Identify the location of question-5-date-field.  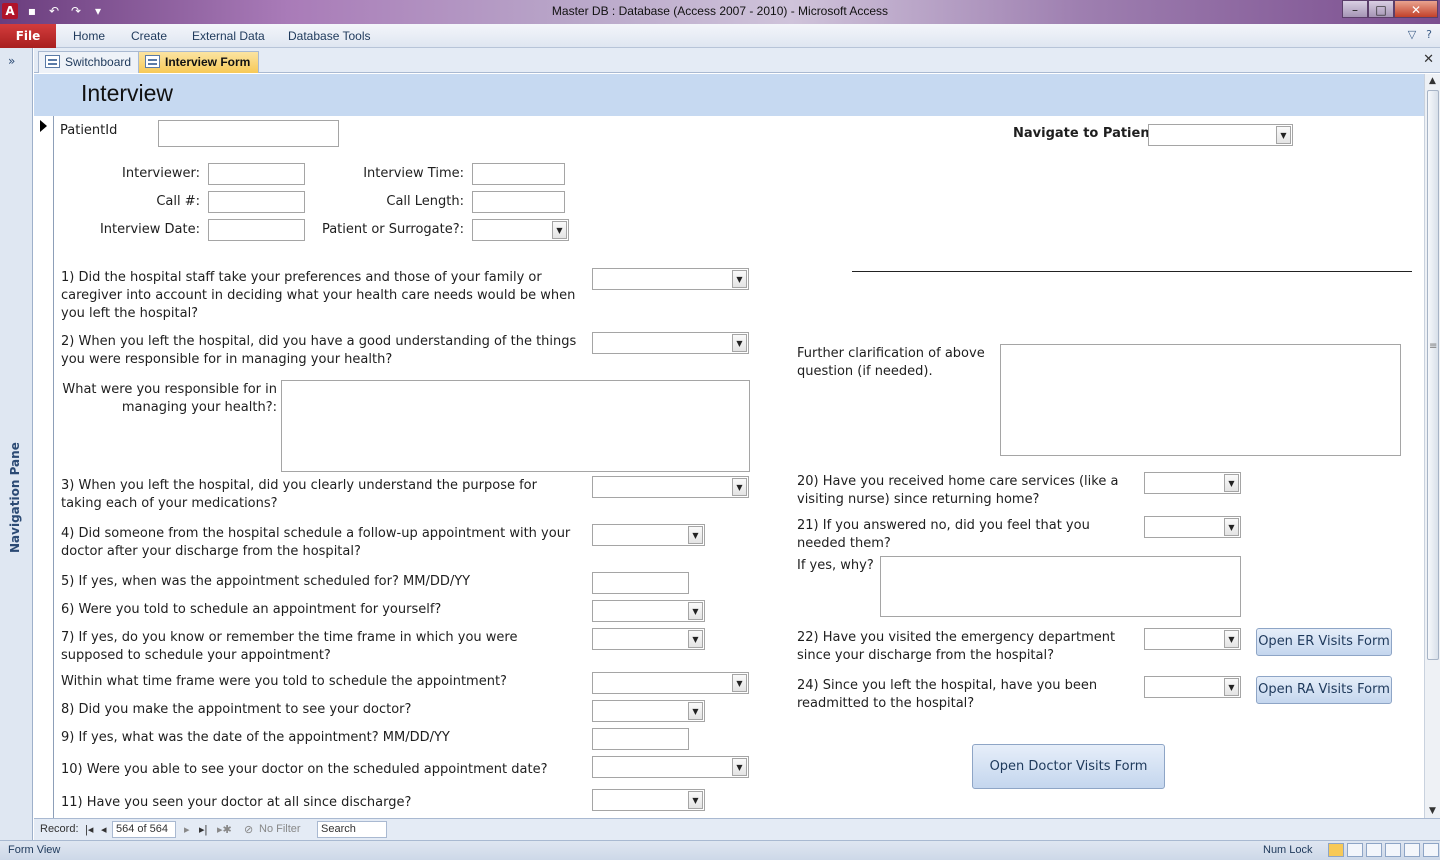
(640, 583).